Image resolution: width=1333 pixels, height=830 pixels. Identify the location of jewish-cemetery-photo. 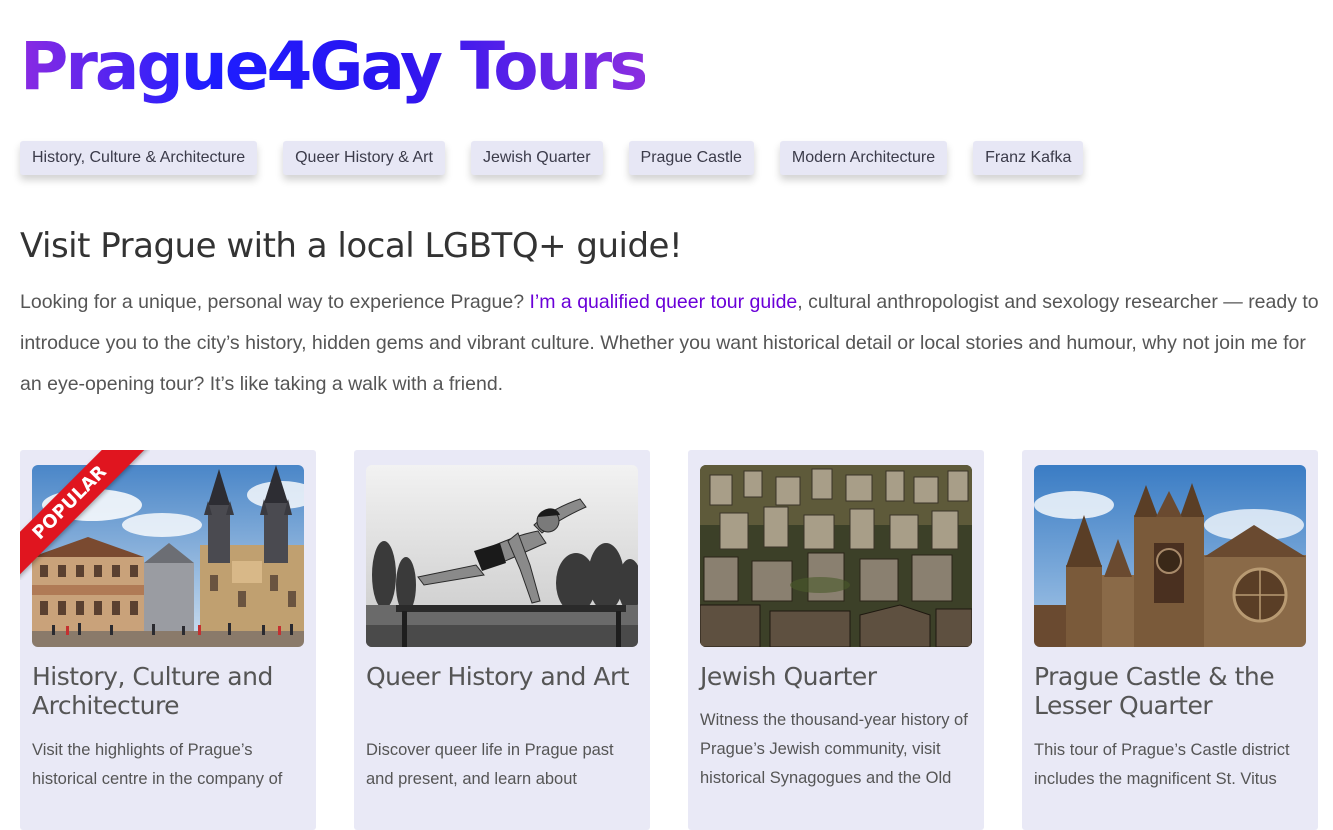
(836, 556).